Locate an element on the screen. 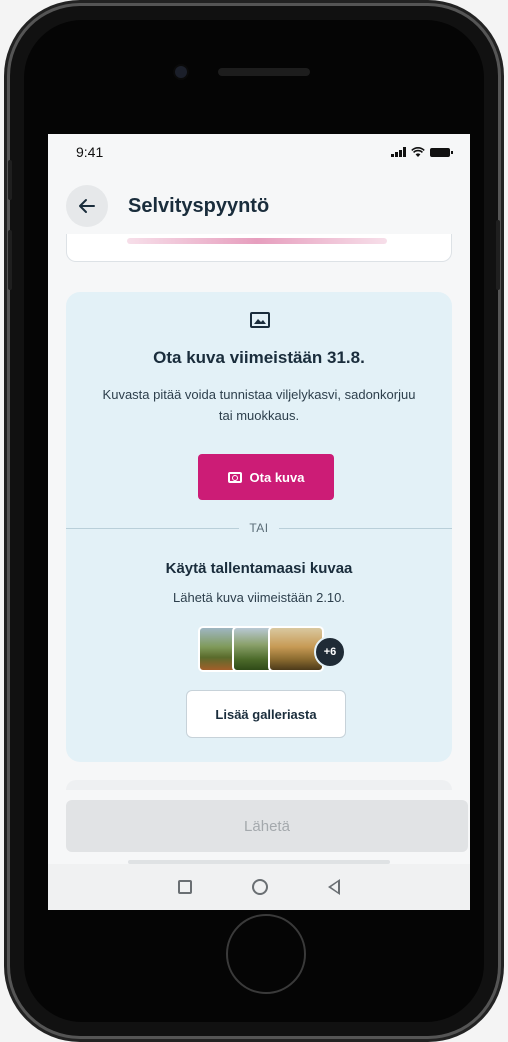 The width and height of the screenshot is (508, 1042). or-divider: TAI is located at coordinates (259, 528).